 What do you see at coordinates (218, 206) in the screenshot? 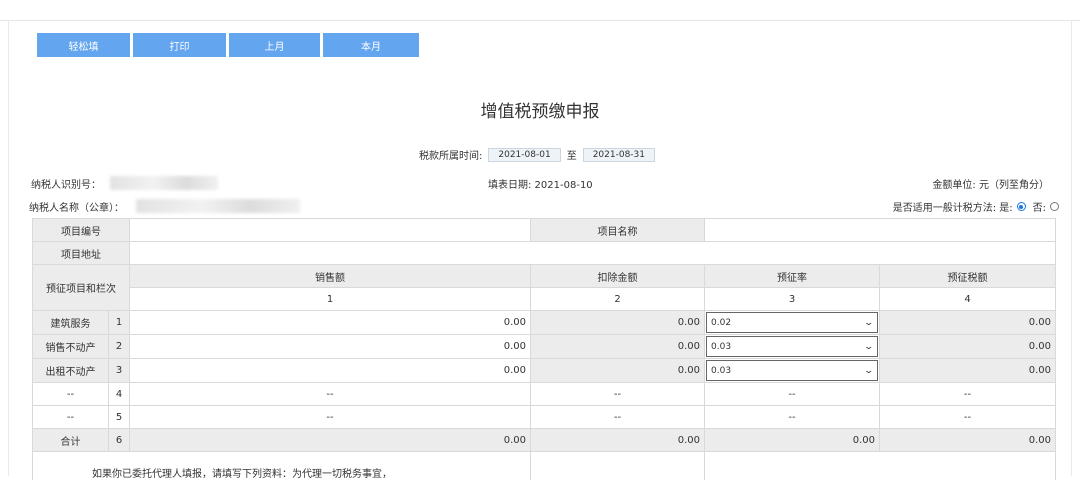
I see `taxpayer-name-redacted` at bounding box center [218, 206].